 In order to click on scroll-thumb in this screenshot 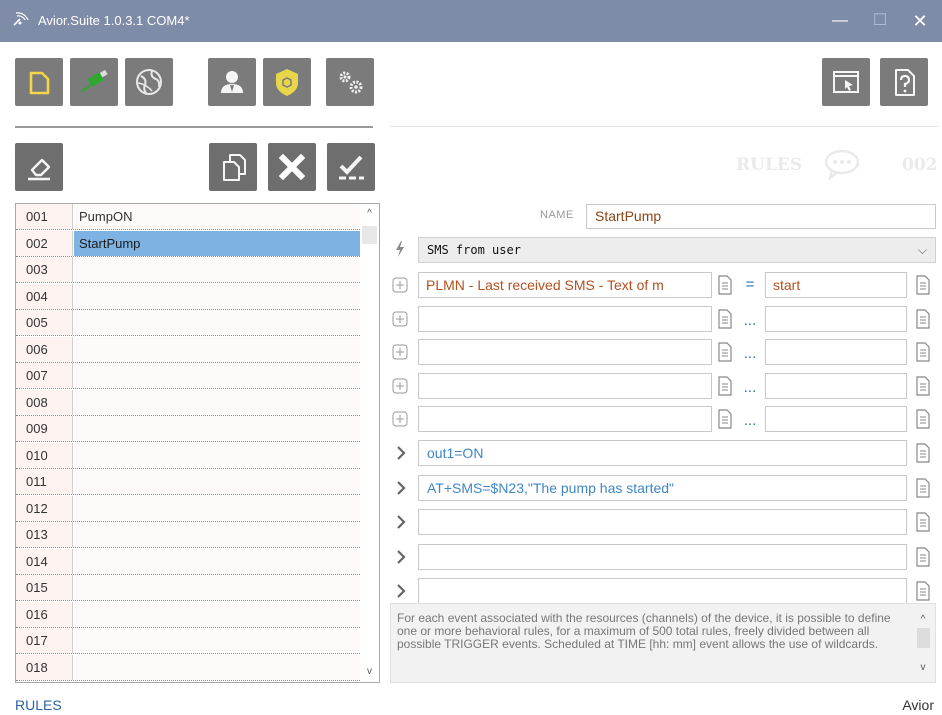, I will do `click(369, 235)`.